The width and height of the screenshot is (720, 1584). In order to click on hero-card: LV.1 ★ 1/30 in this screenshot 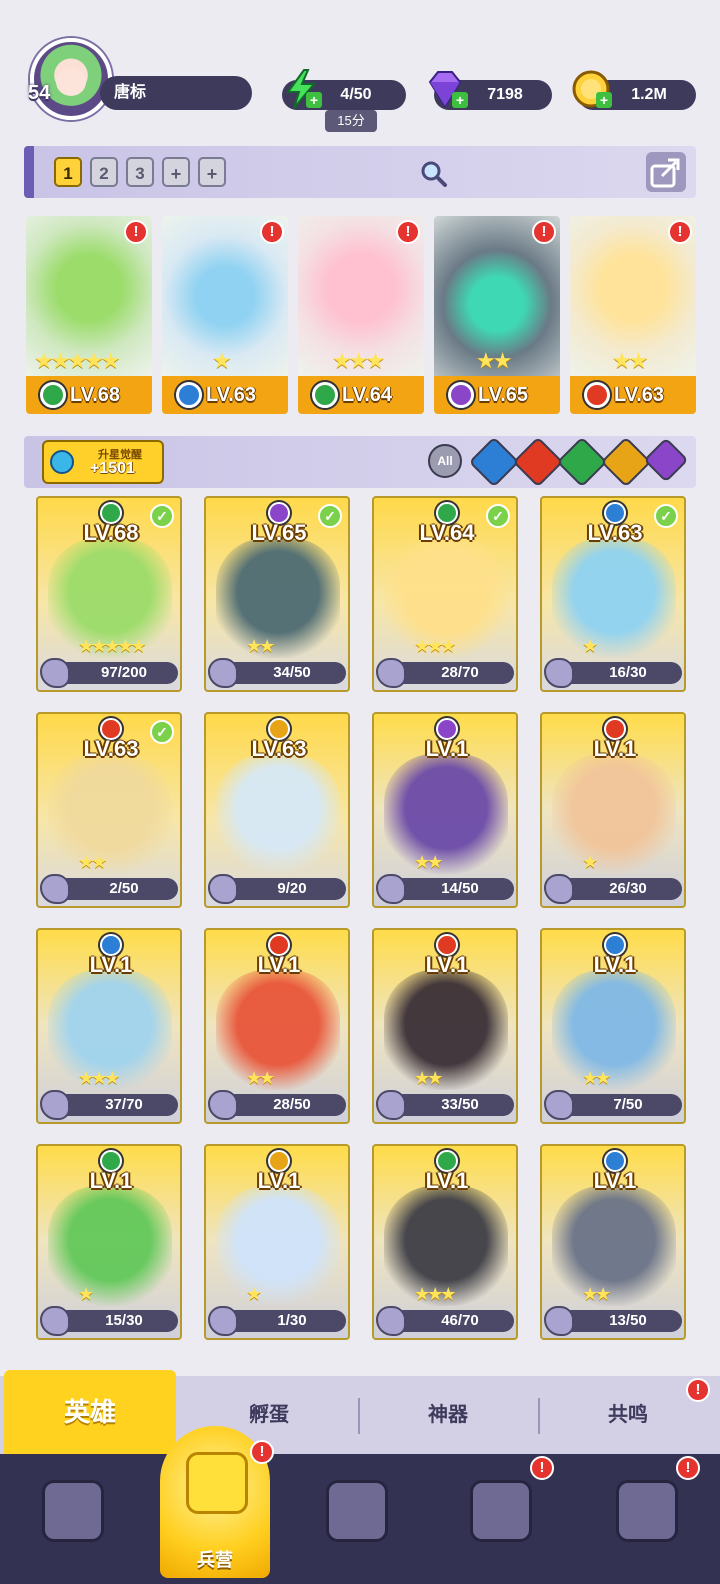, I will do `click(277, 1242)`.